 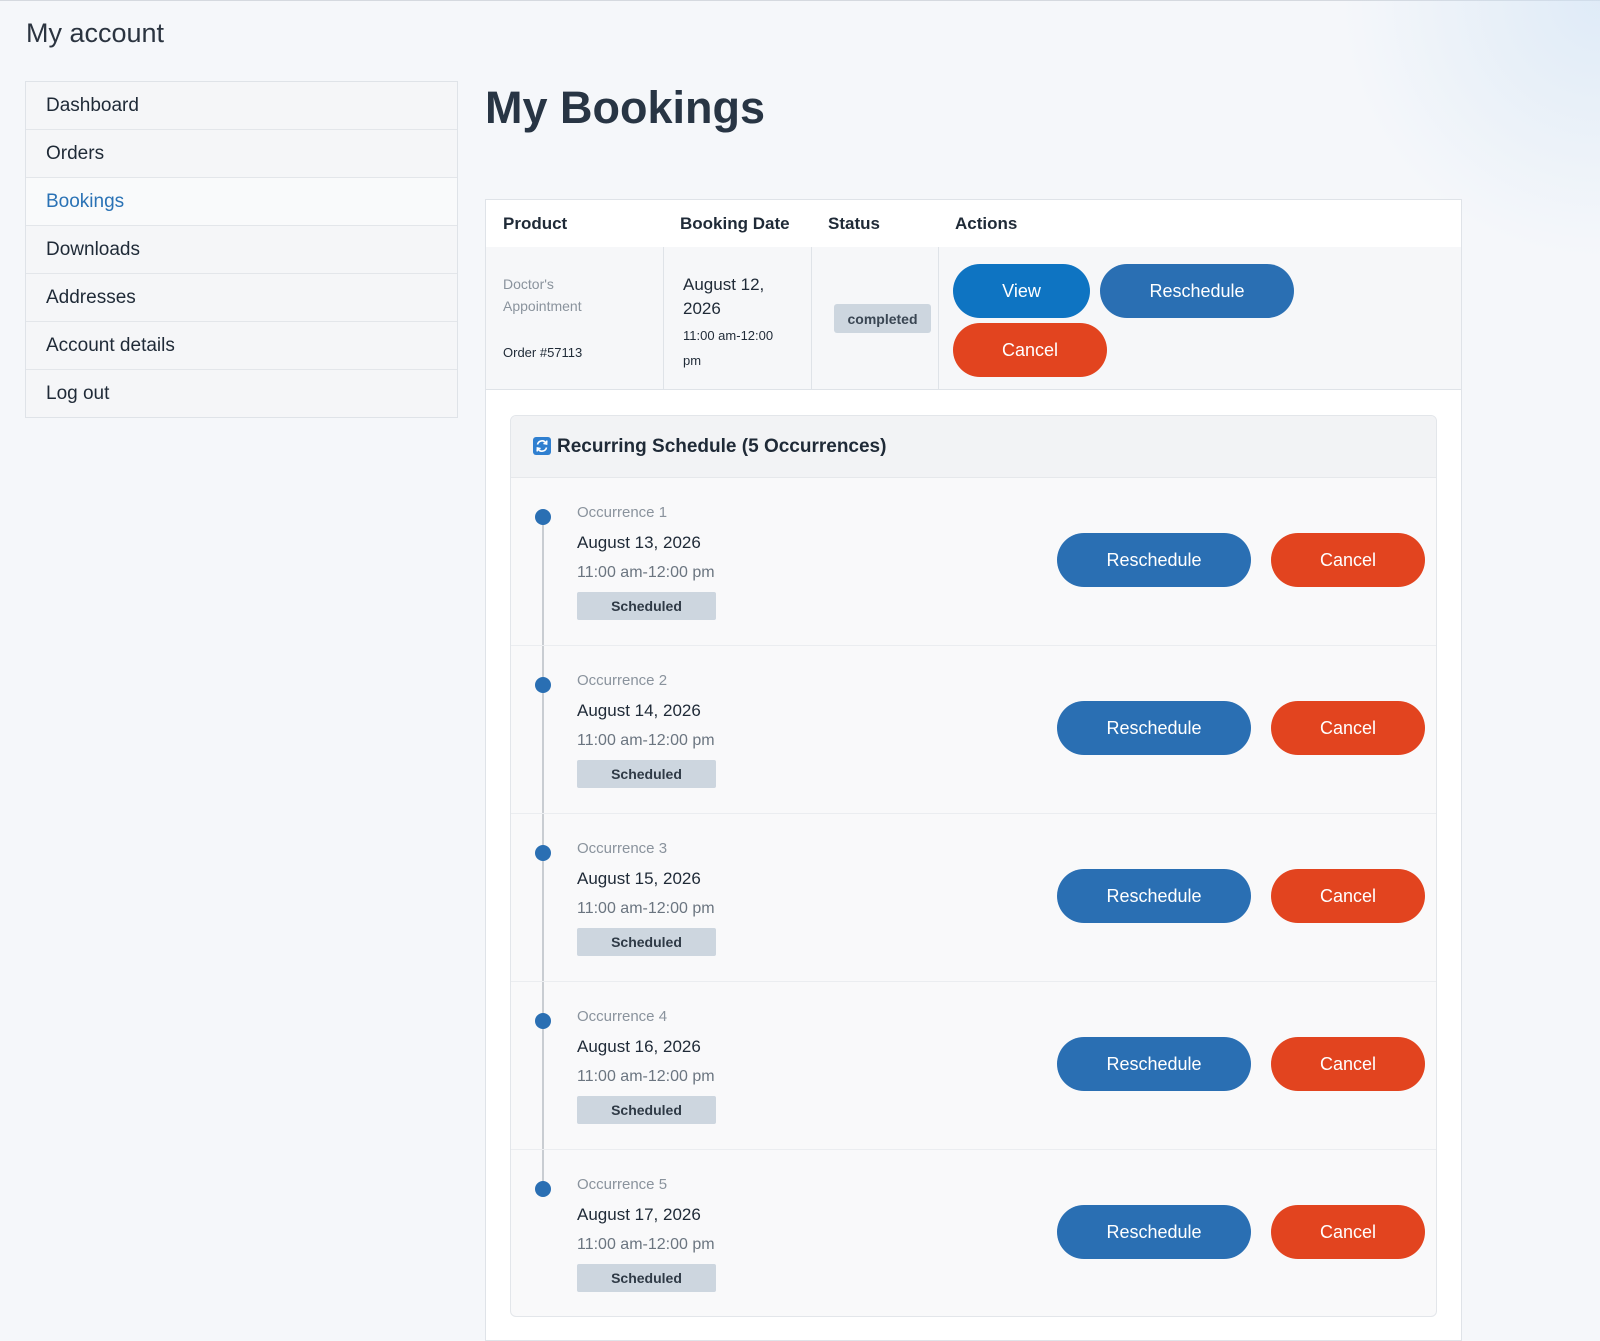 I want to click on column-header-status: Status, so click(x=854, y=223).